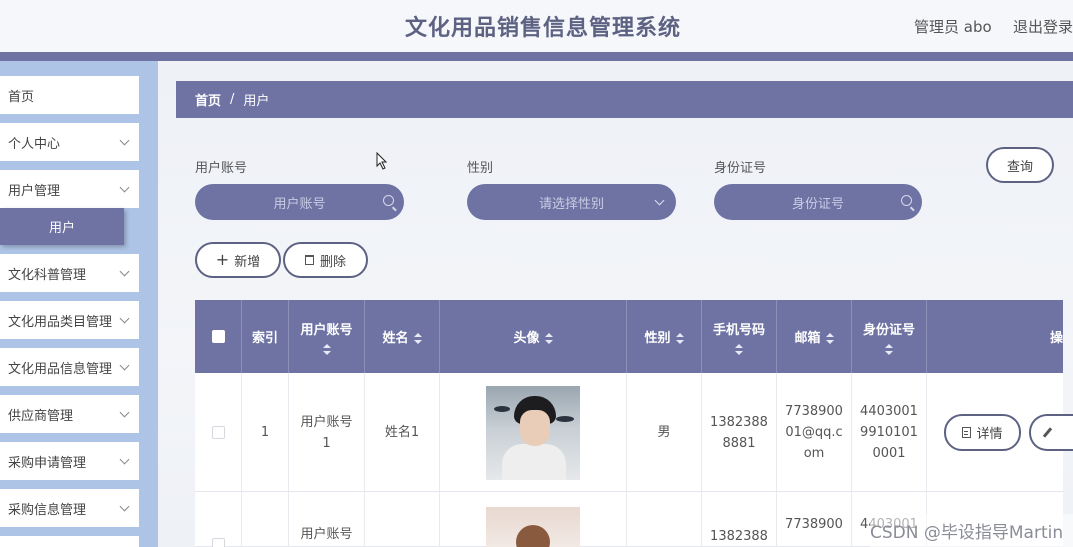 The image size is (1073, 547). I want to click on sidebar-item-label: 个人中心, so click(34, 144).